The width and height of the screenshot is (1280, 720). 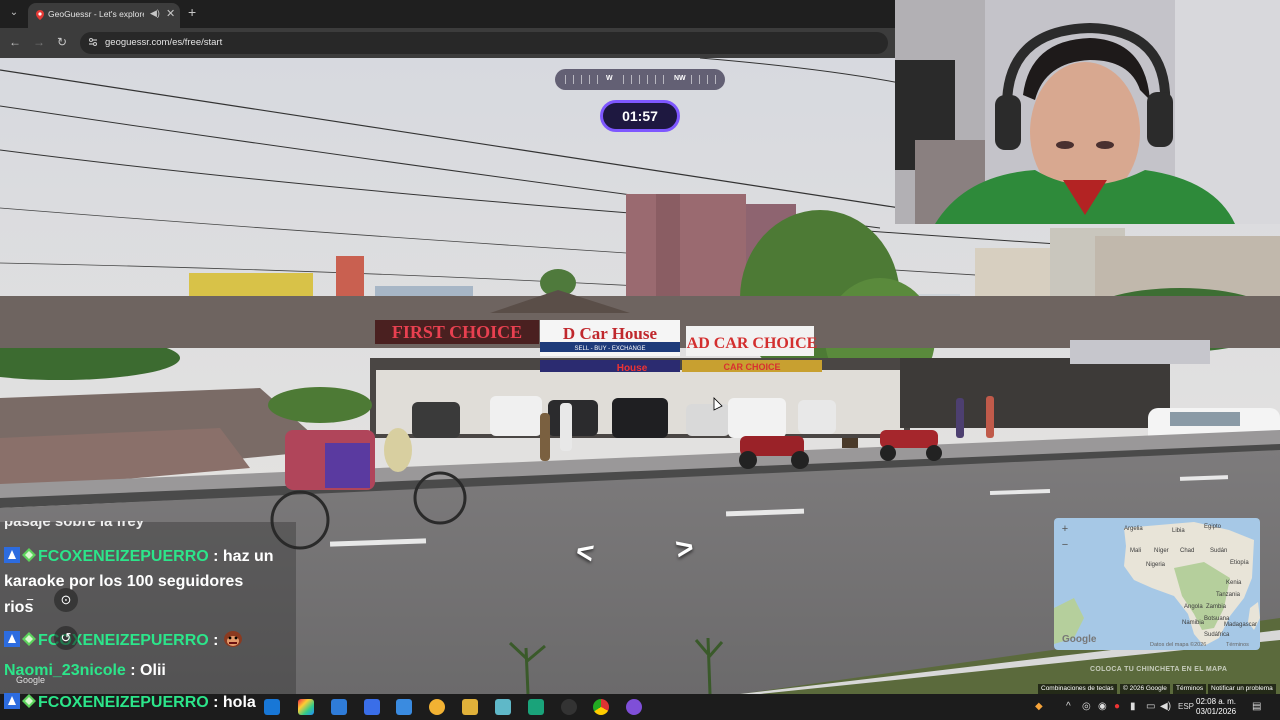 I want to click on sign-first-choice: FIRST CHOICE, so click(x=457, y=332).